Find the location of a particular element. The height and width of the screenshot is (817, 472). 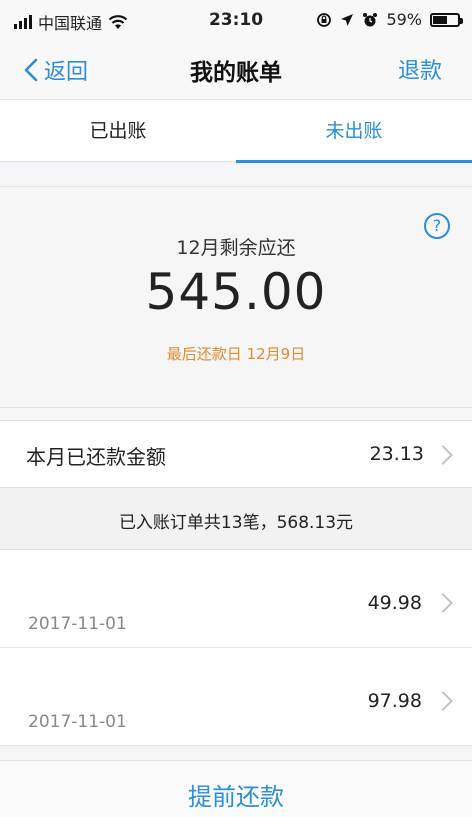

alarm-icon is located at coordinates (370, 19).